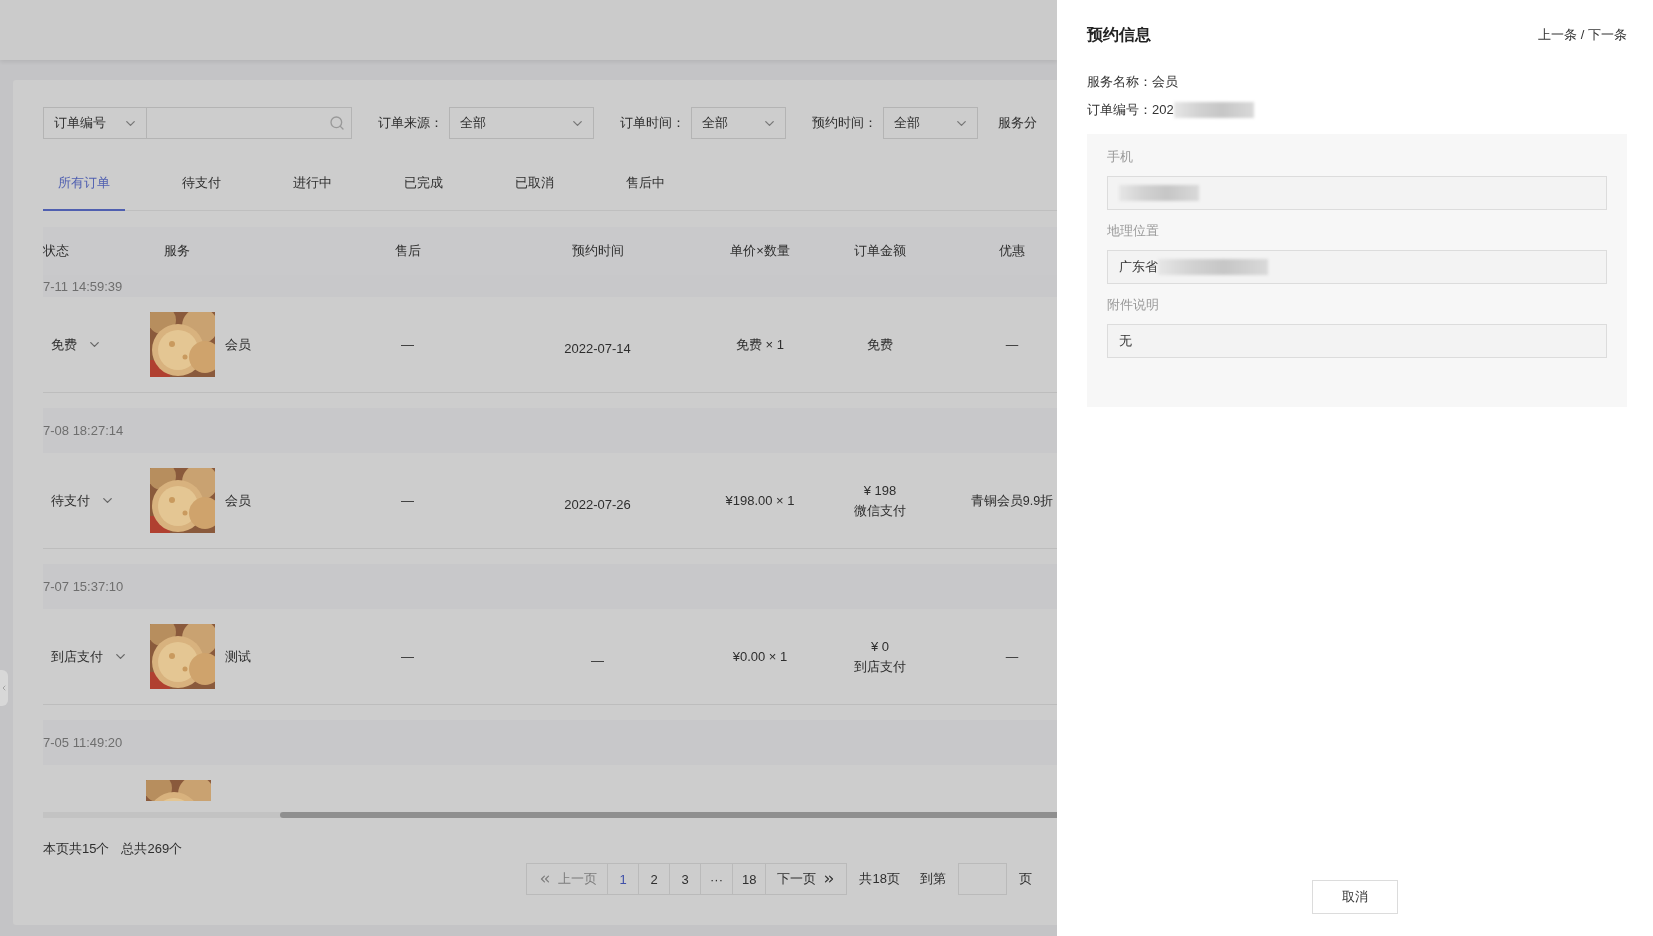 This screenshot has height=936, width=1653. I want to click on column-header: 预约时间, so click(597, 251).